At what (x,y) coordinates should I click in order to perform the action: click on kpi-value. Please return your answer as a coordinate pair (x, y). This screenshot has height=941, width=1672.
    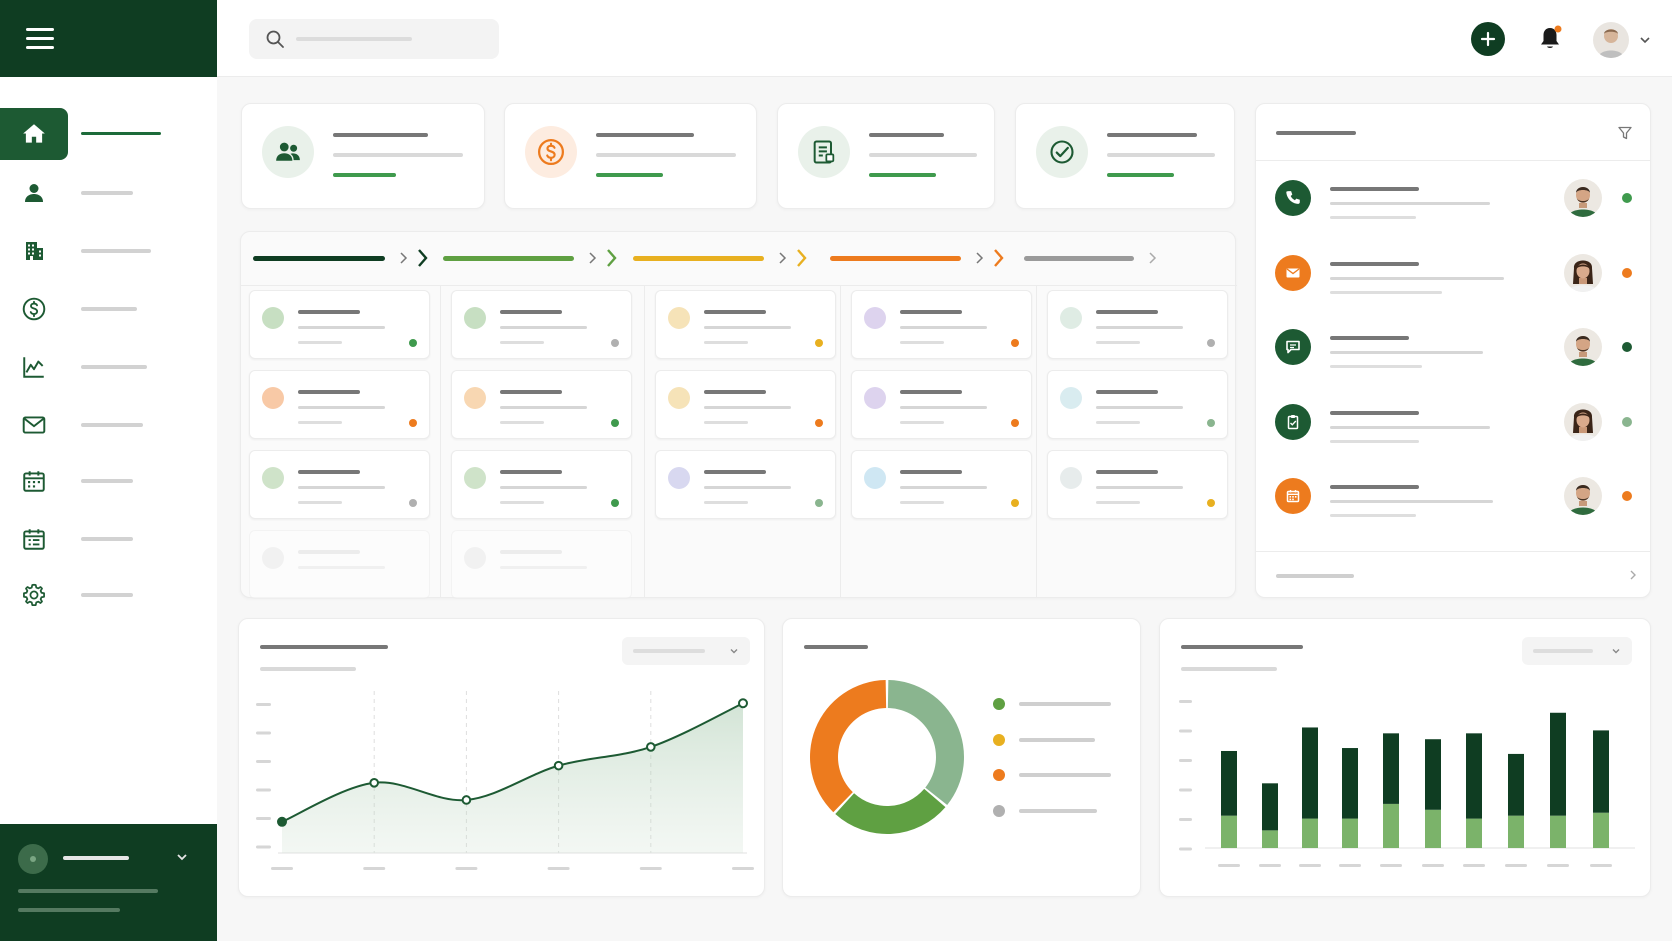
    Looking at the image, I should click on (666, 155).